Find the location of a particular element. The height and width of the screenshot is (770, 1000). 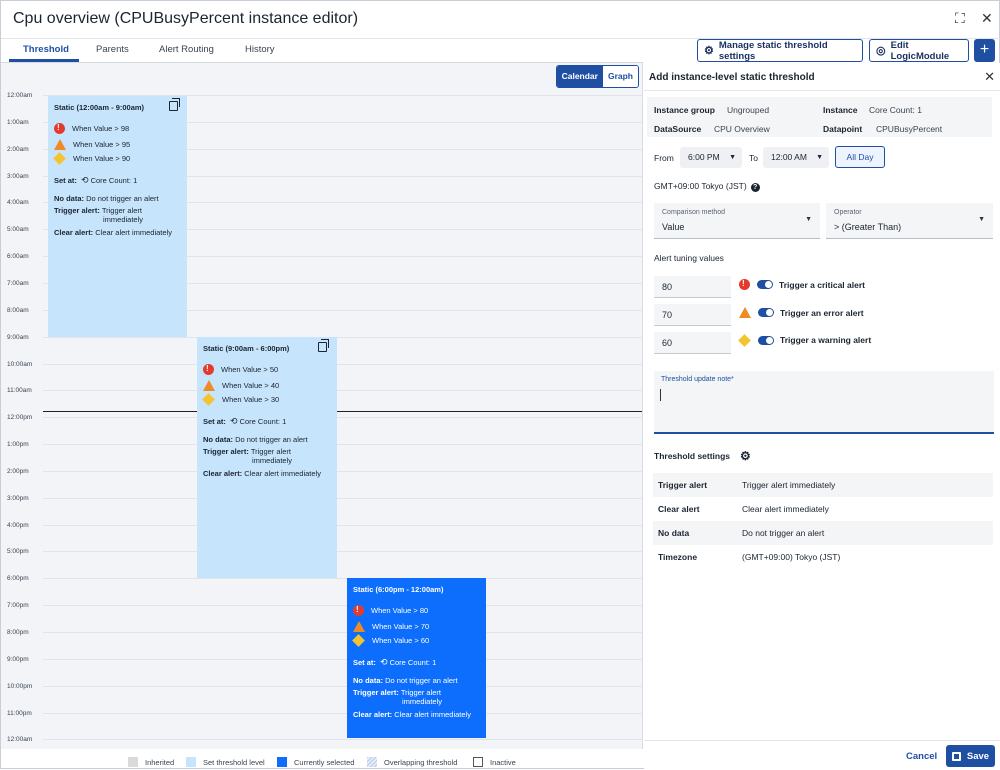

add-button: + is located at coordinates (984, 50).